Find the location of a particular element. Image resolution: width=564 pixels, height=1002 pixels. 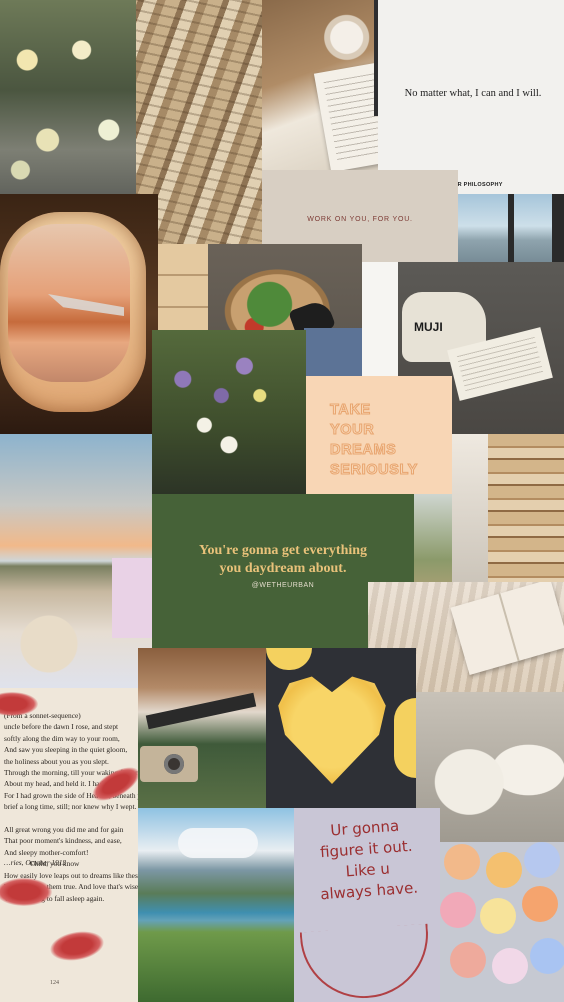

alpine-lake-photo is located at coordinates (216, 905).